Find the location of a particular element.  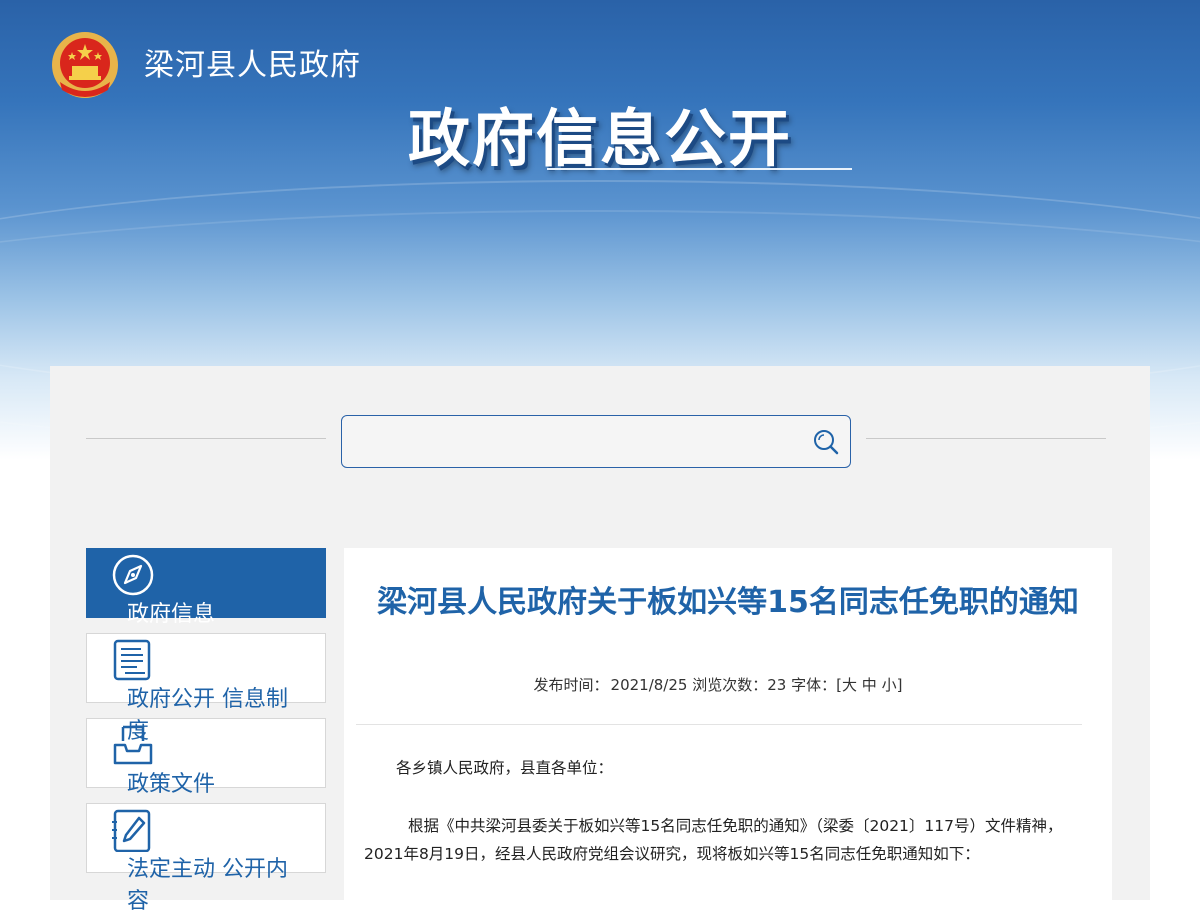

publish-time-label: 发布时间： is located at coordinates (571, 685).